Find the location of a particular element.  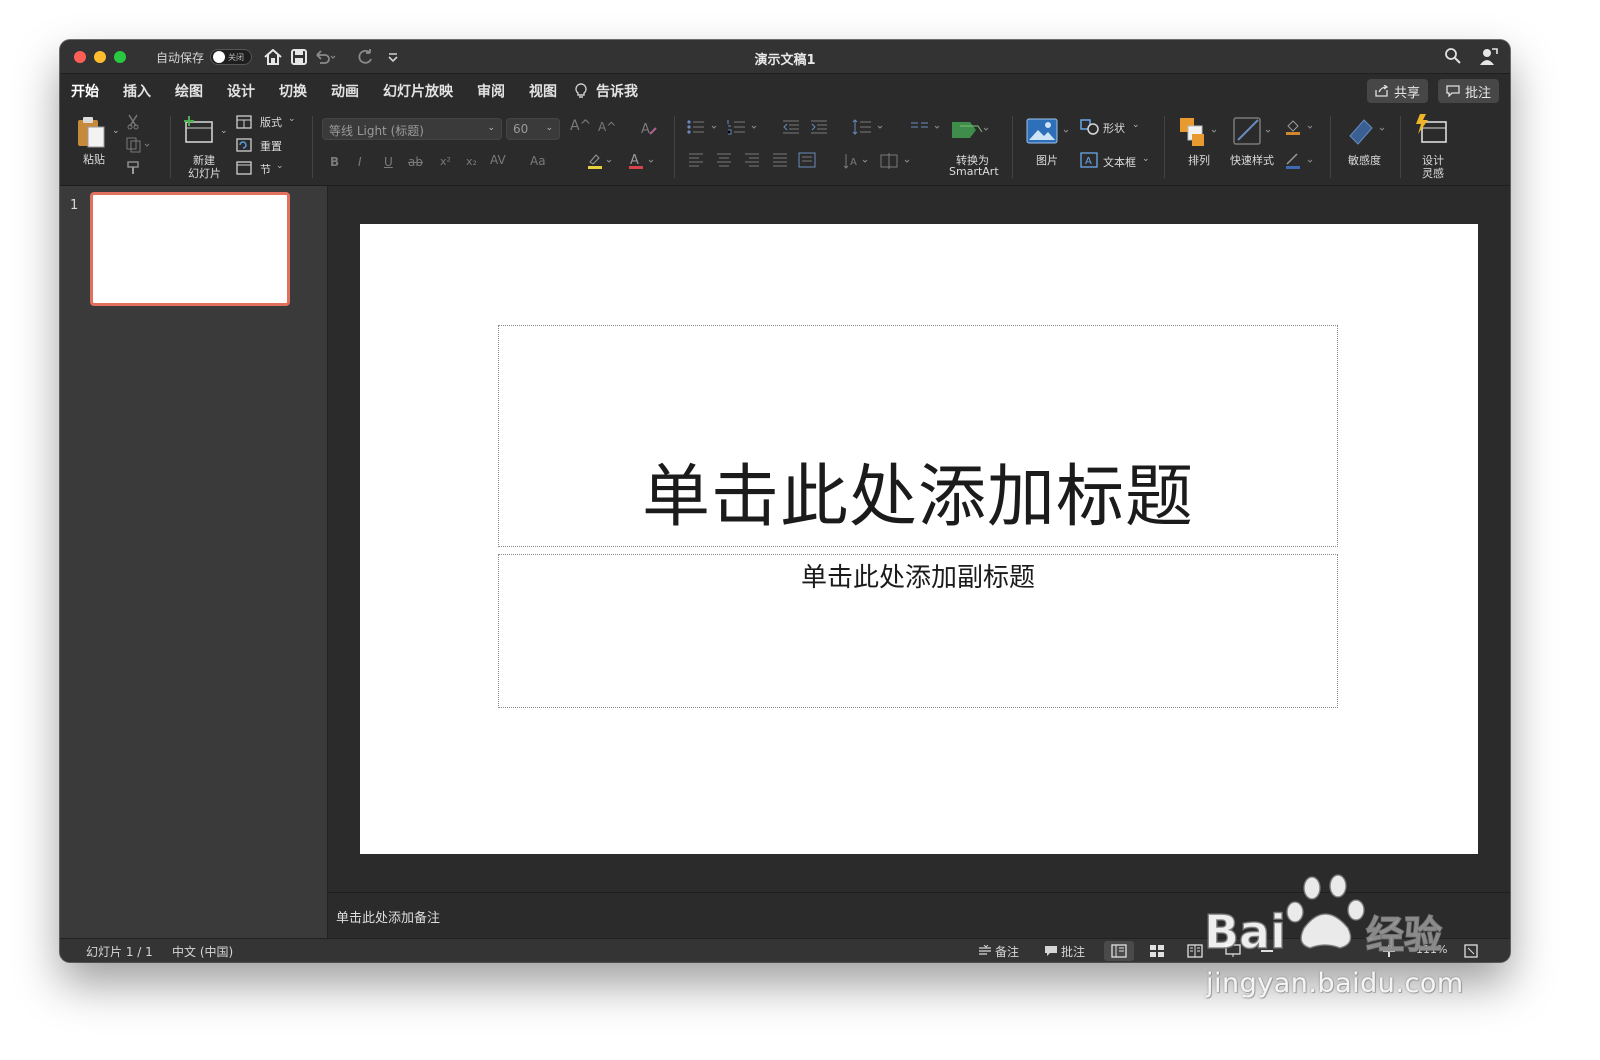

underline-button: U is located at coordinates (388, 162).